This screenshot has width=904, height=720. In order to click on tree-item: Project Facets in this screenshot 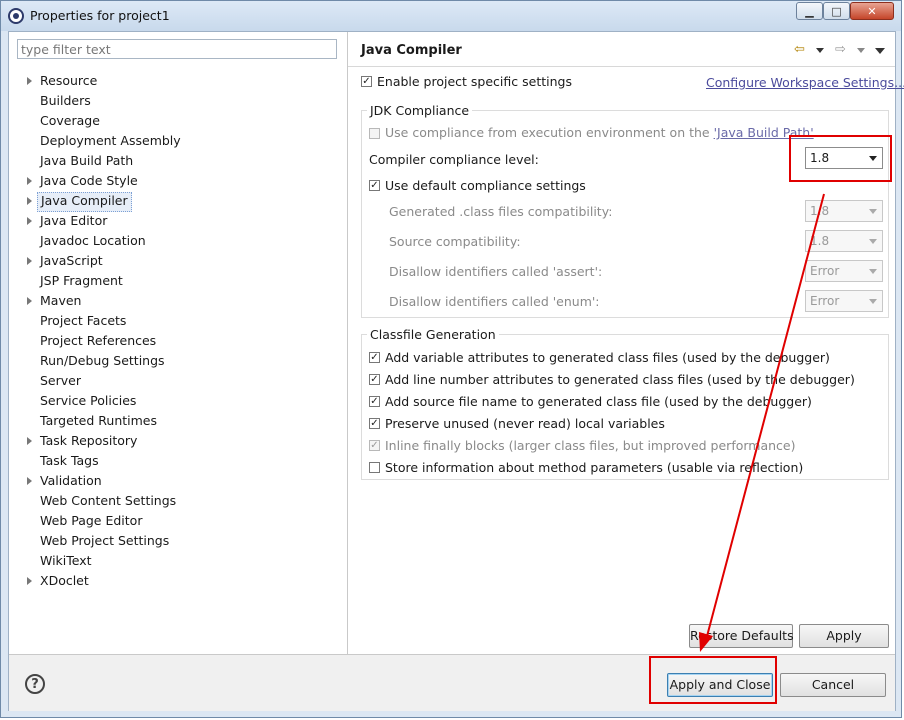, I will do `click(83, 321)`.